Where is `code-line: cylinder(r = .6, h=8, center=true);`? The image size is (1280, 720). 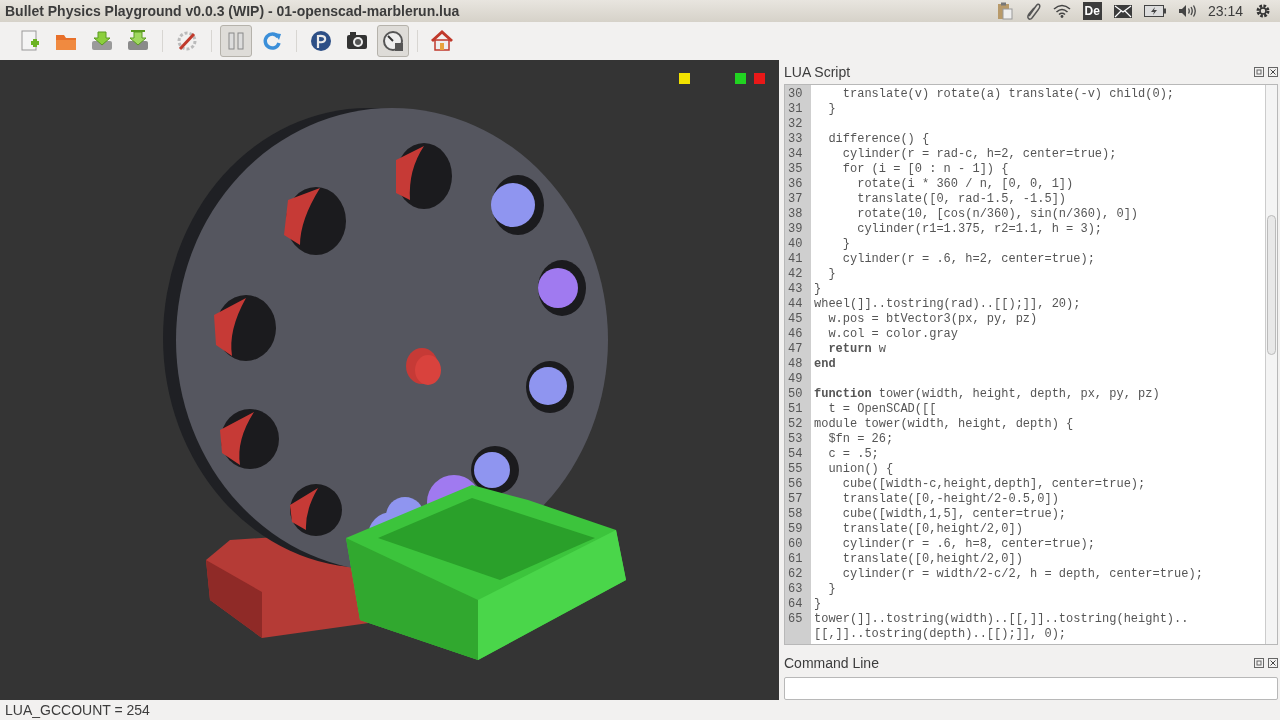
code-line: cylinder(r = .6, h=8, center=true); is located at coordinates (968, 544).